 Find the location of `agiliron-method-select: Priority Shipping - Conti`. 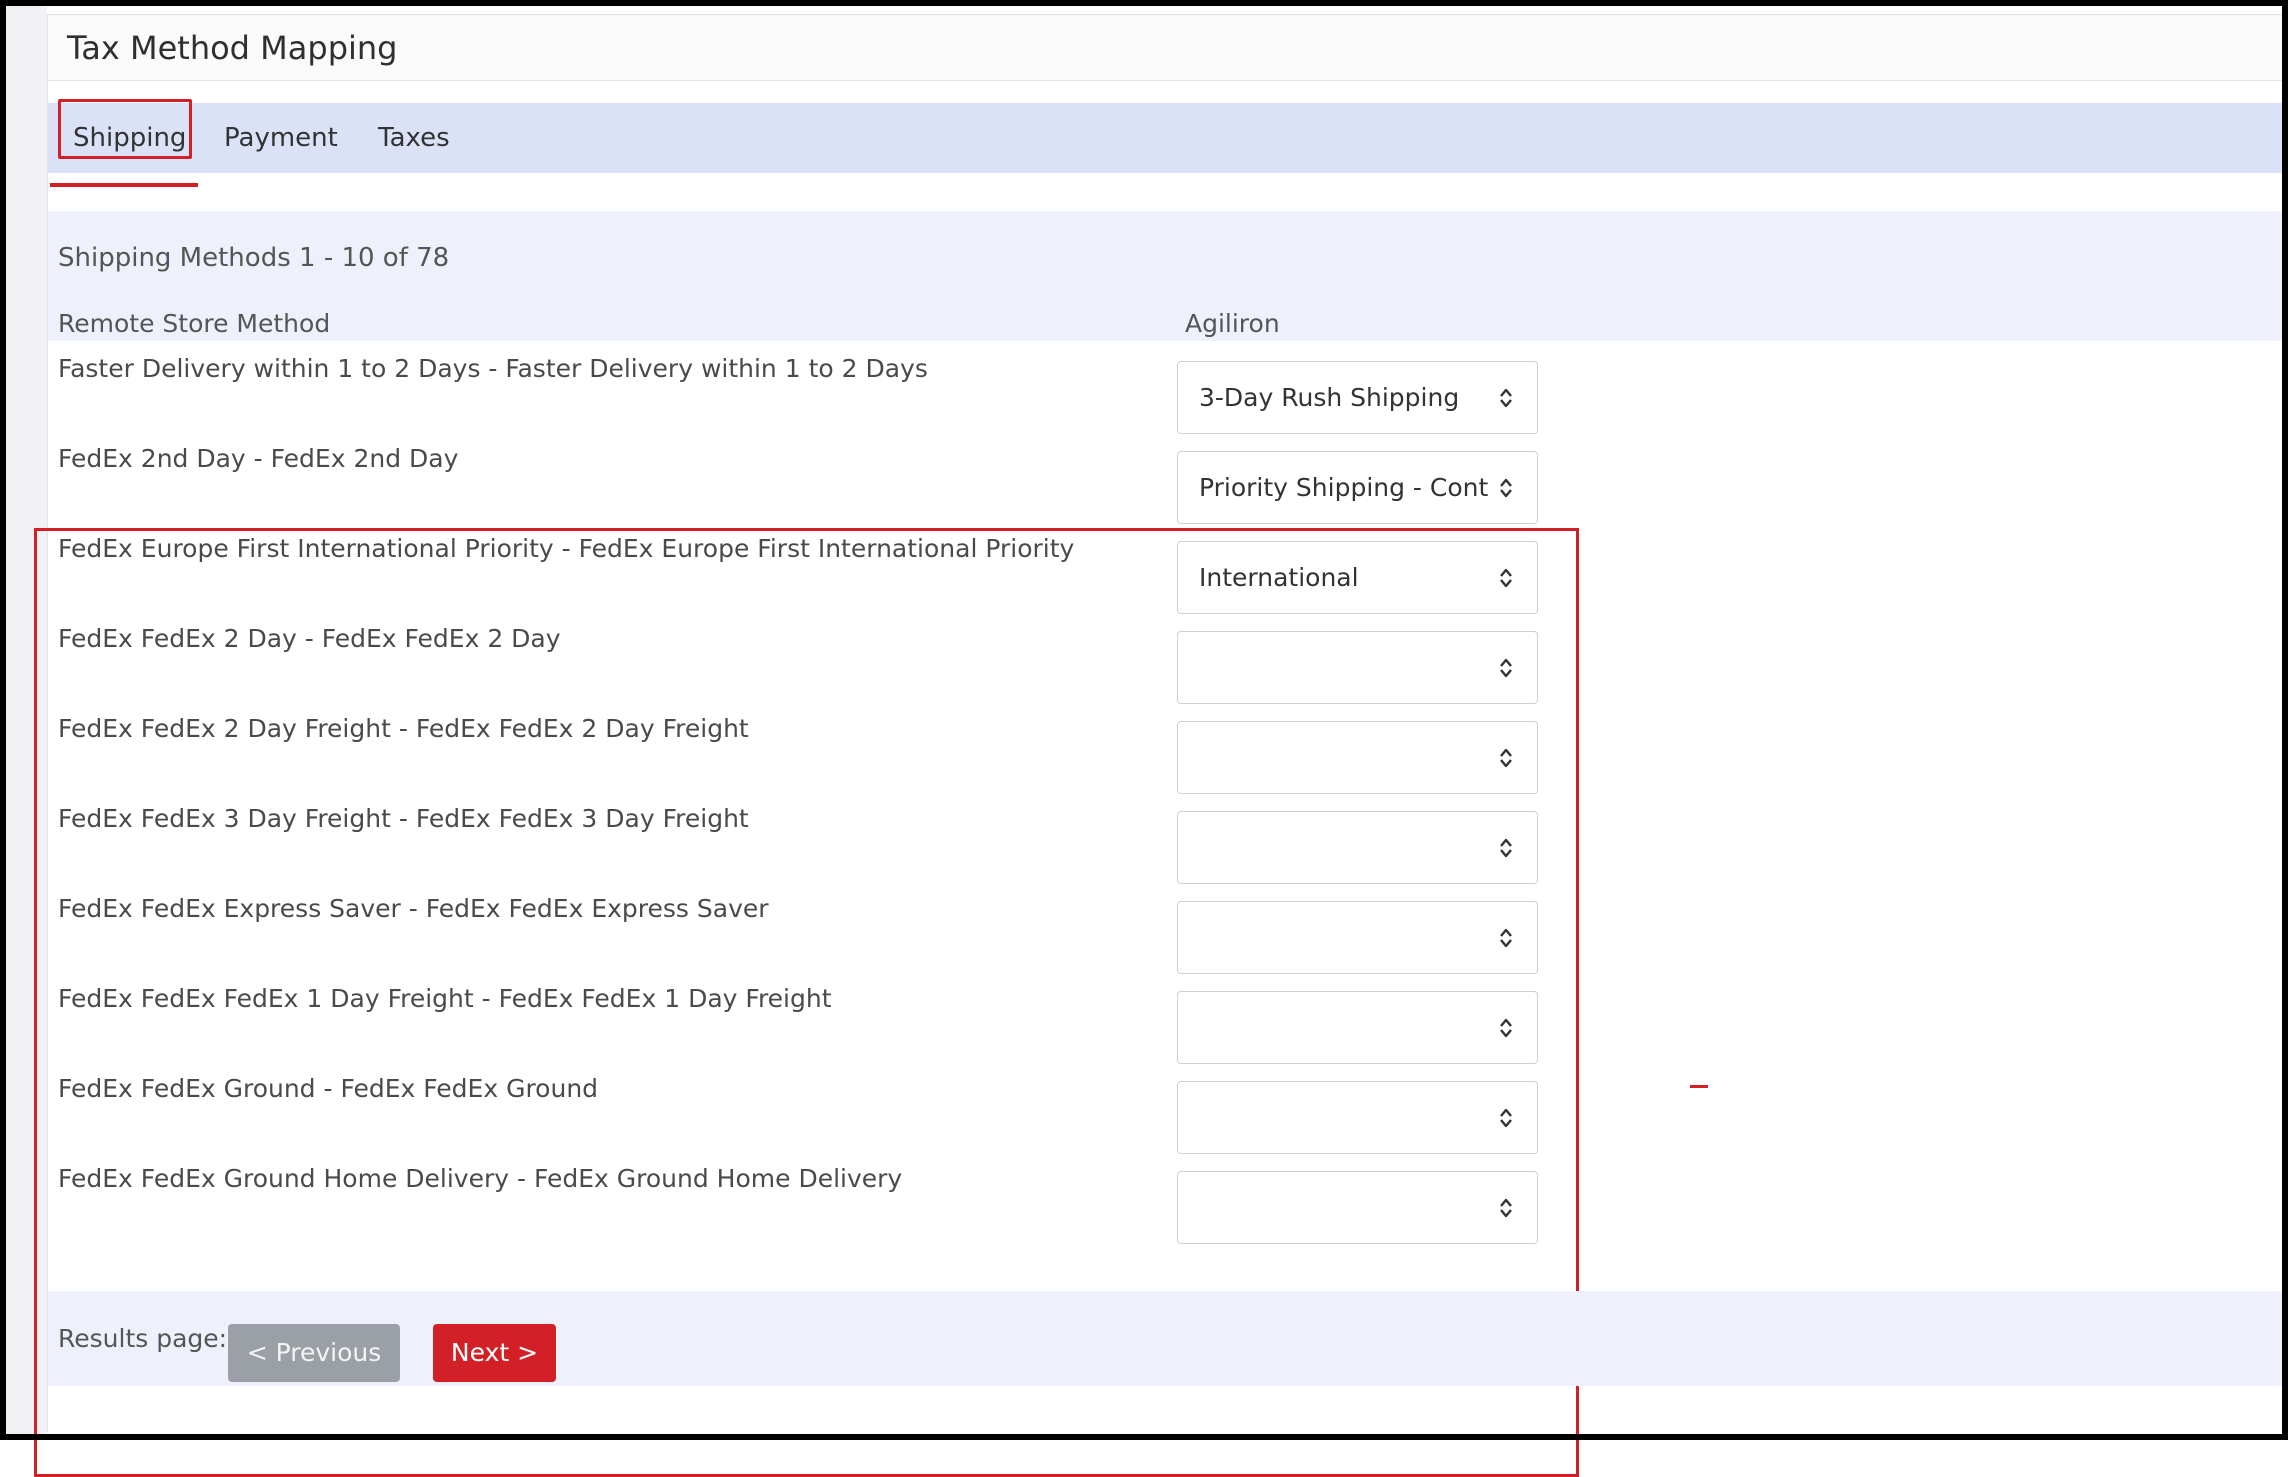

agiliron-method-select: Priority Shipping - Conti is located at coordinates (1357, 487).